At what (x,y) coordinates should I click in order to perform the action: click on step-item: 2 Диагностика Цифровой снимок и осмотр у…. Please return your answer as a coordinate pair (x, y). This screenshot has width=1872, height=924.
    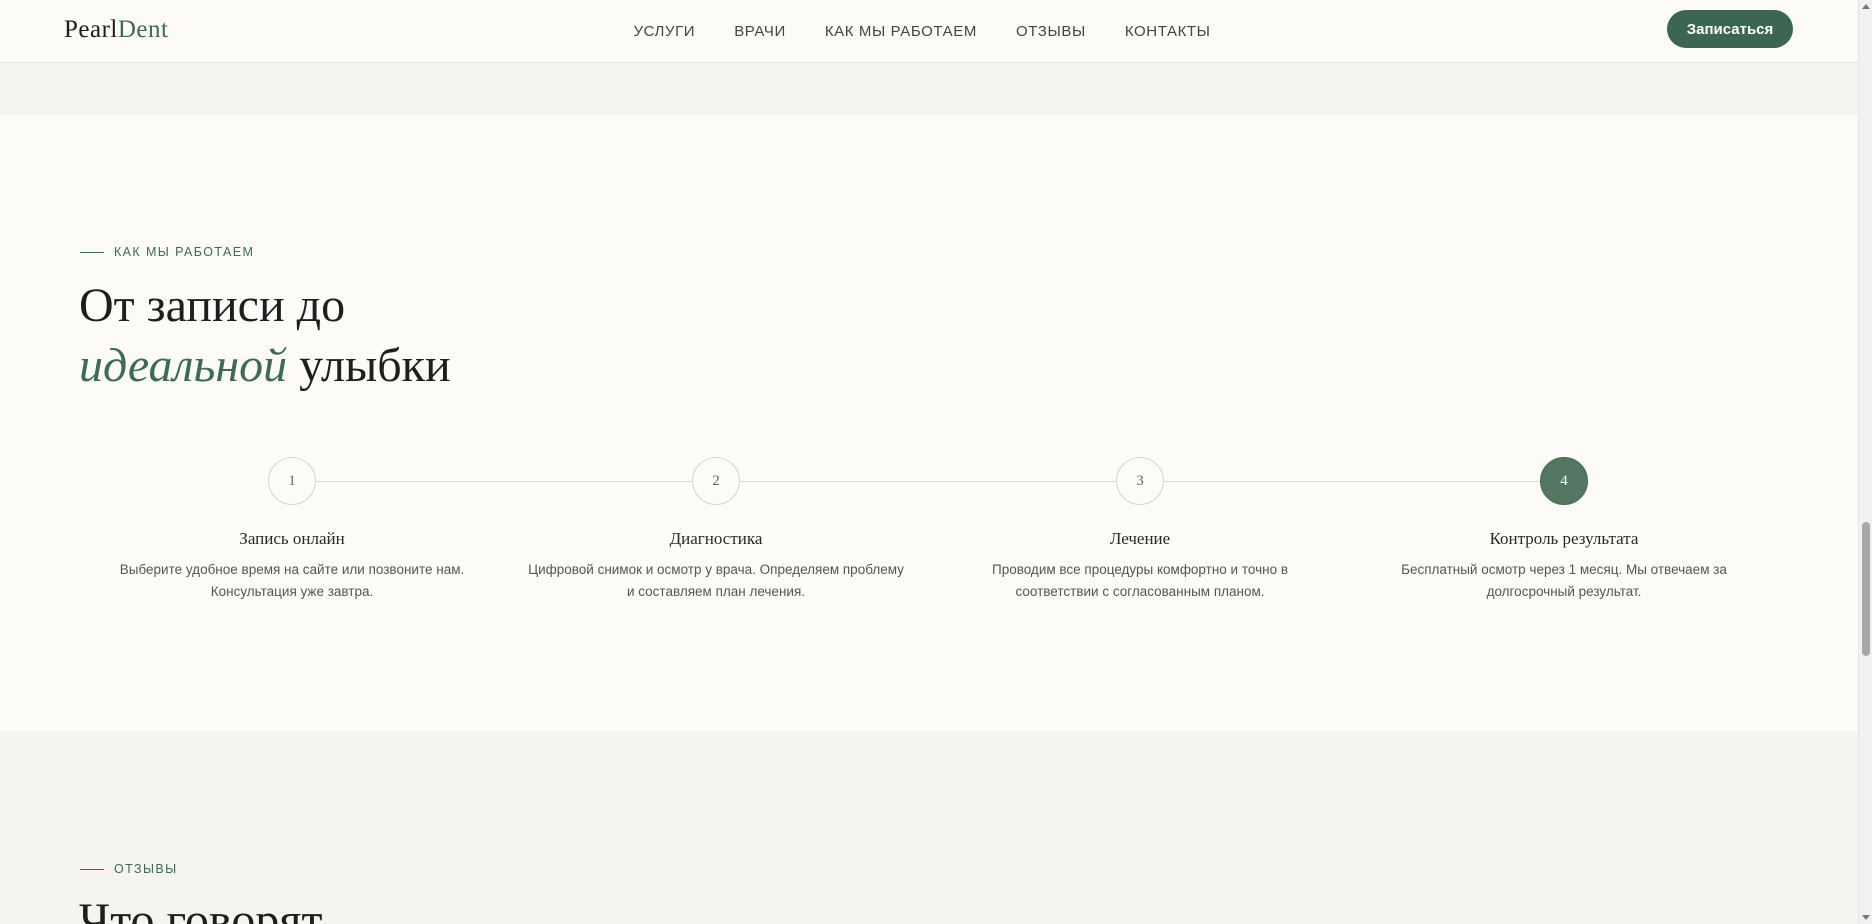
    Looking at the image, I should click on (716, 530).